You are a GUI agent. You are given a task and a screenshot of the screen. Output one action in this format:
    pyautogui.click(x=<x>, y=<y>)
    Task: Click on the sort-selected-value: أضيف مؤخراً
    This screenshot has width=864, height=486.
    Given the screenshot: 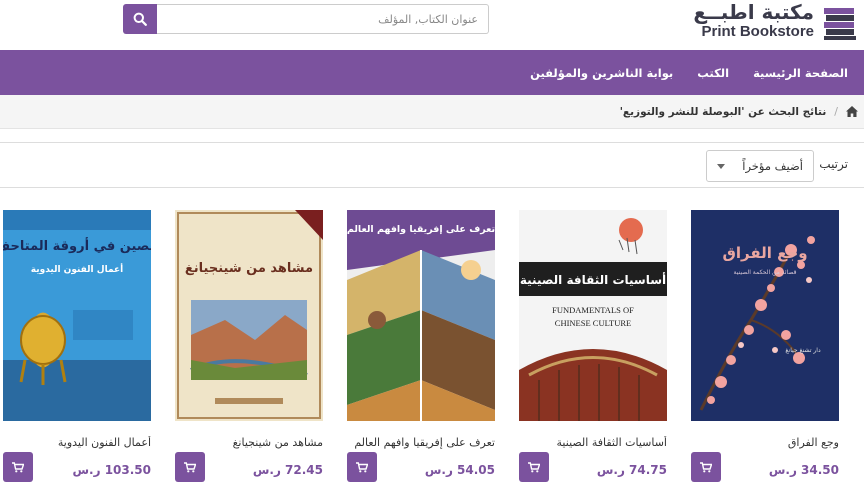 What is the action you would take?
    pyautogui.click(x=772, y=166)
    